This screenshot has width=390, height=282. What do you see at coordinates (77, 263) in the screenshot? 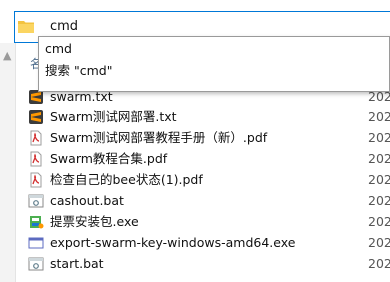
I see `file-name: start.bat` at bounding box center [77, 263].